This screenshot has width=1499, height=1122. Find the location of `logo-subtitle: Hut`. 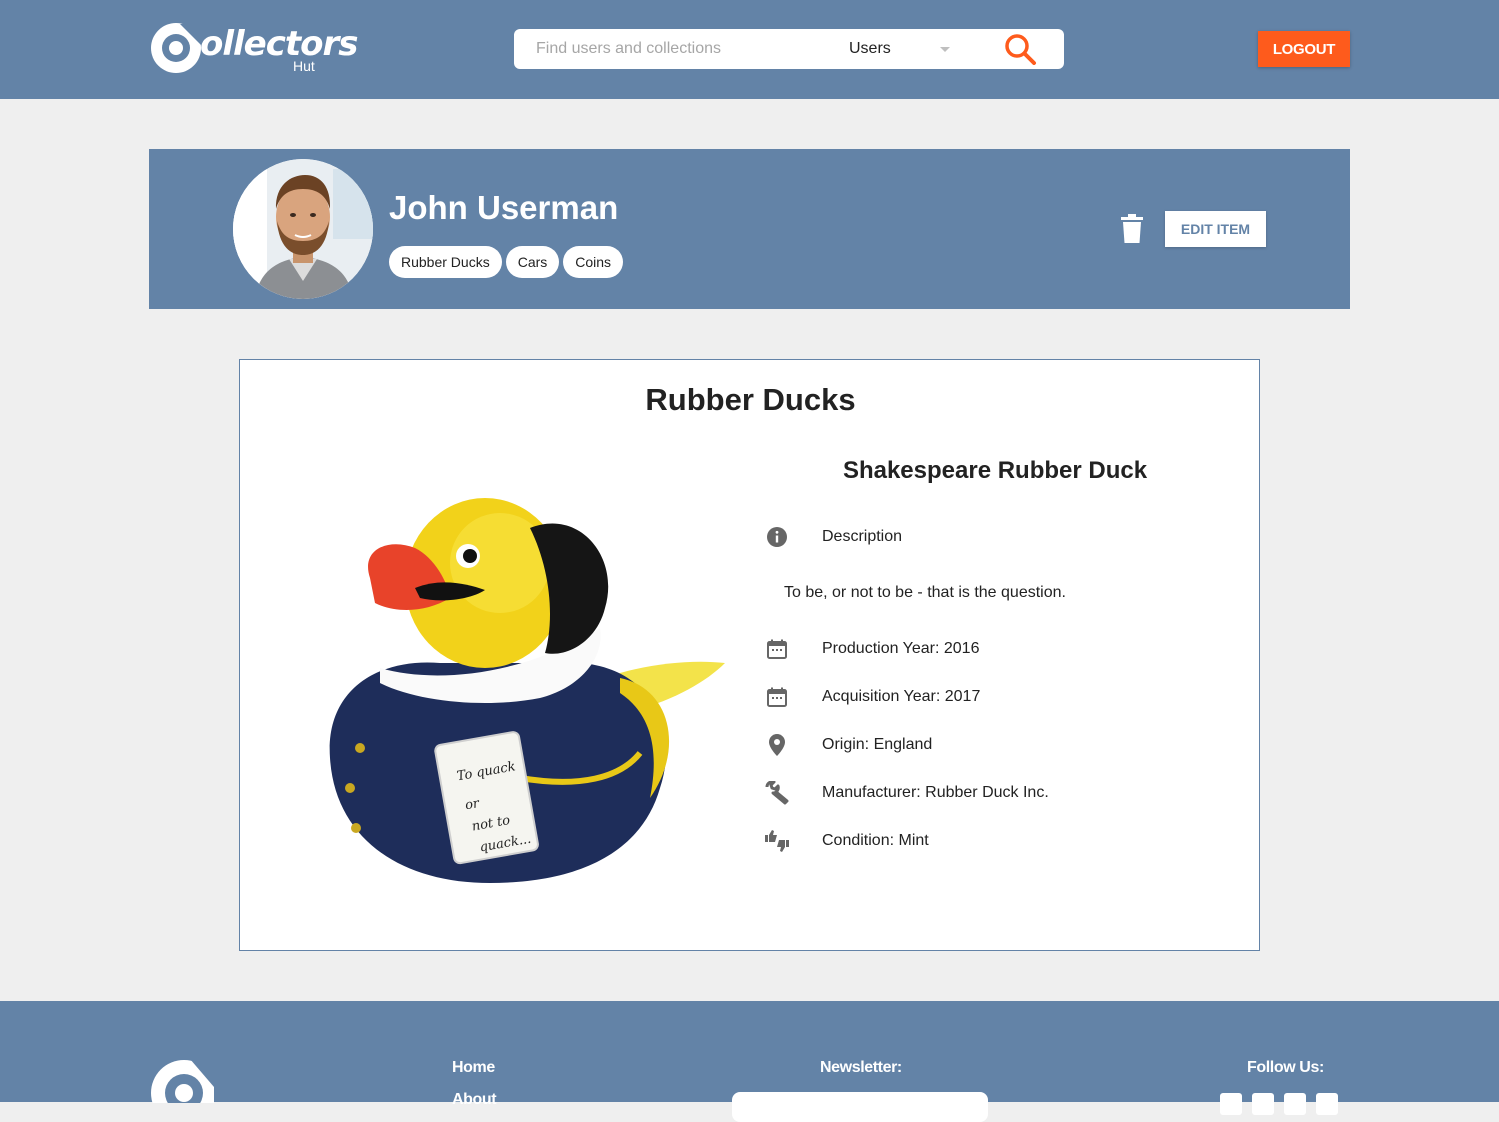

logo-subtitle: Hut is located at coordinates (304, 66).